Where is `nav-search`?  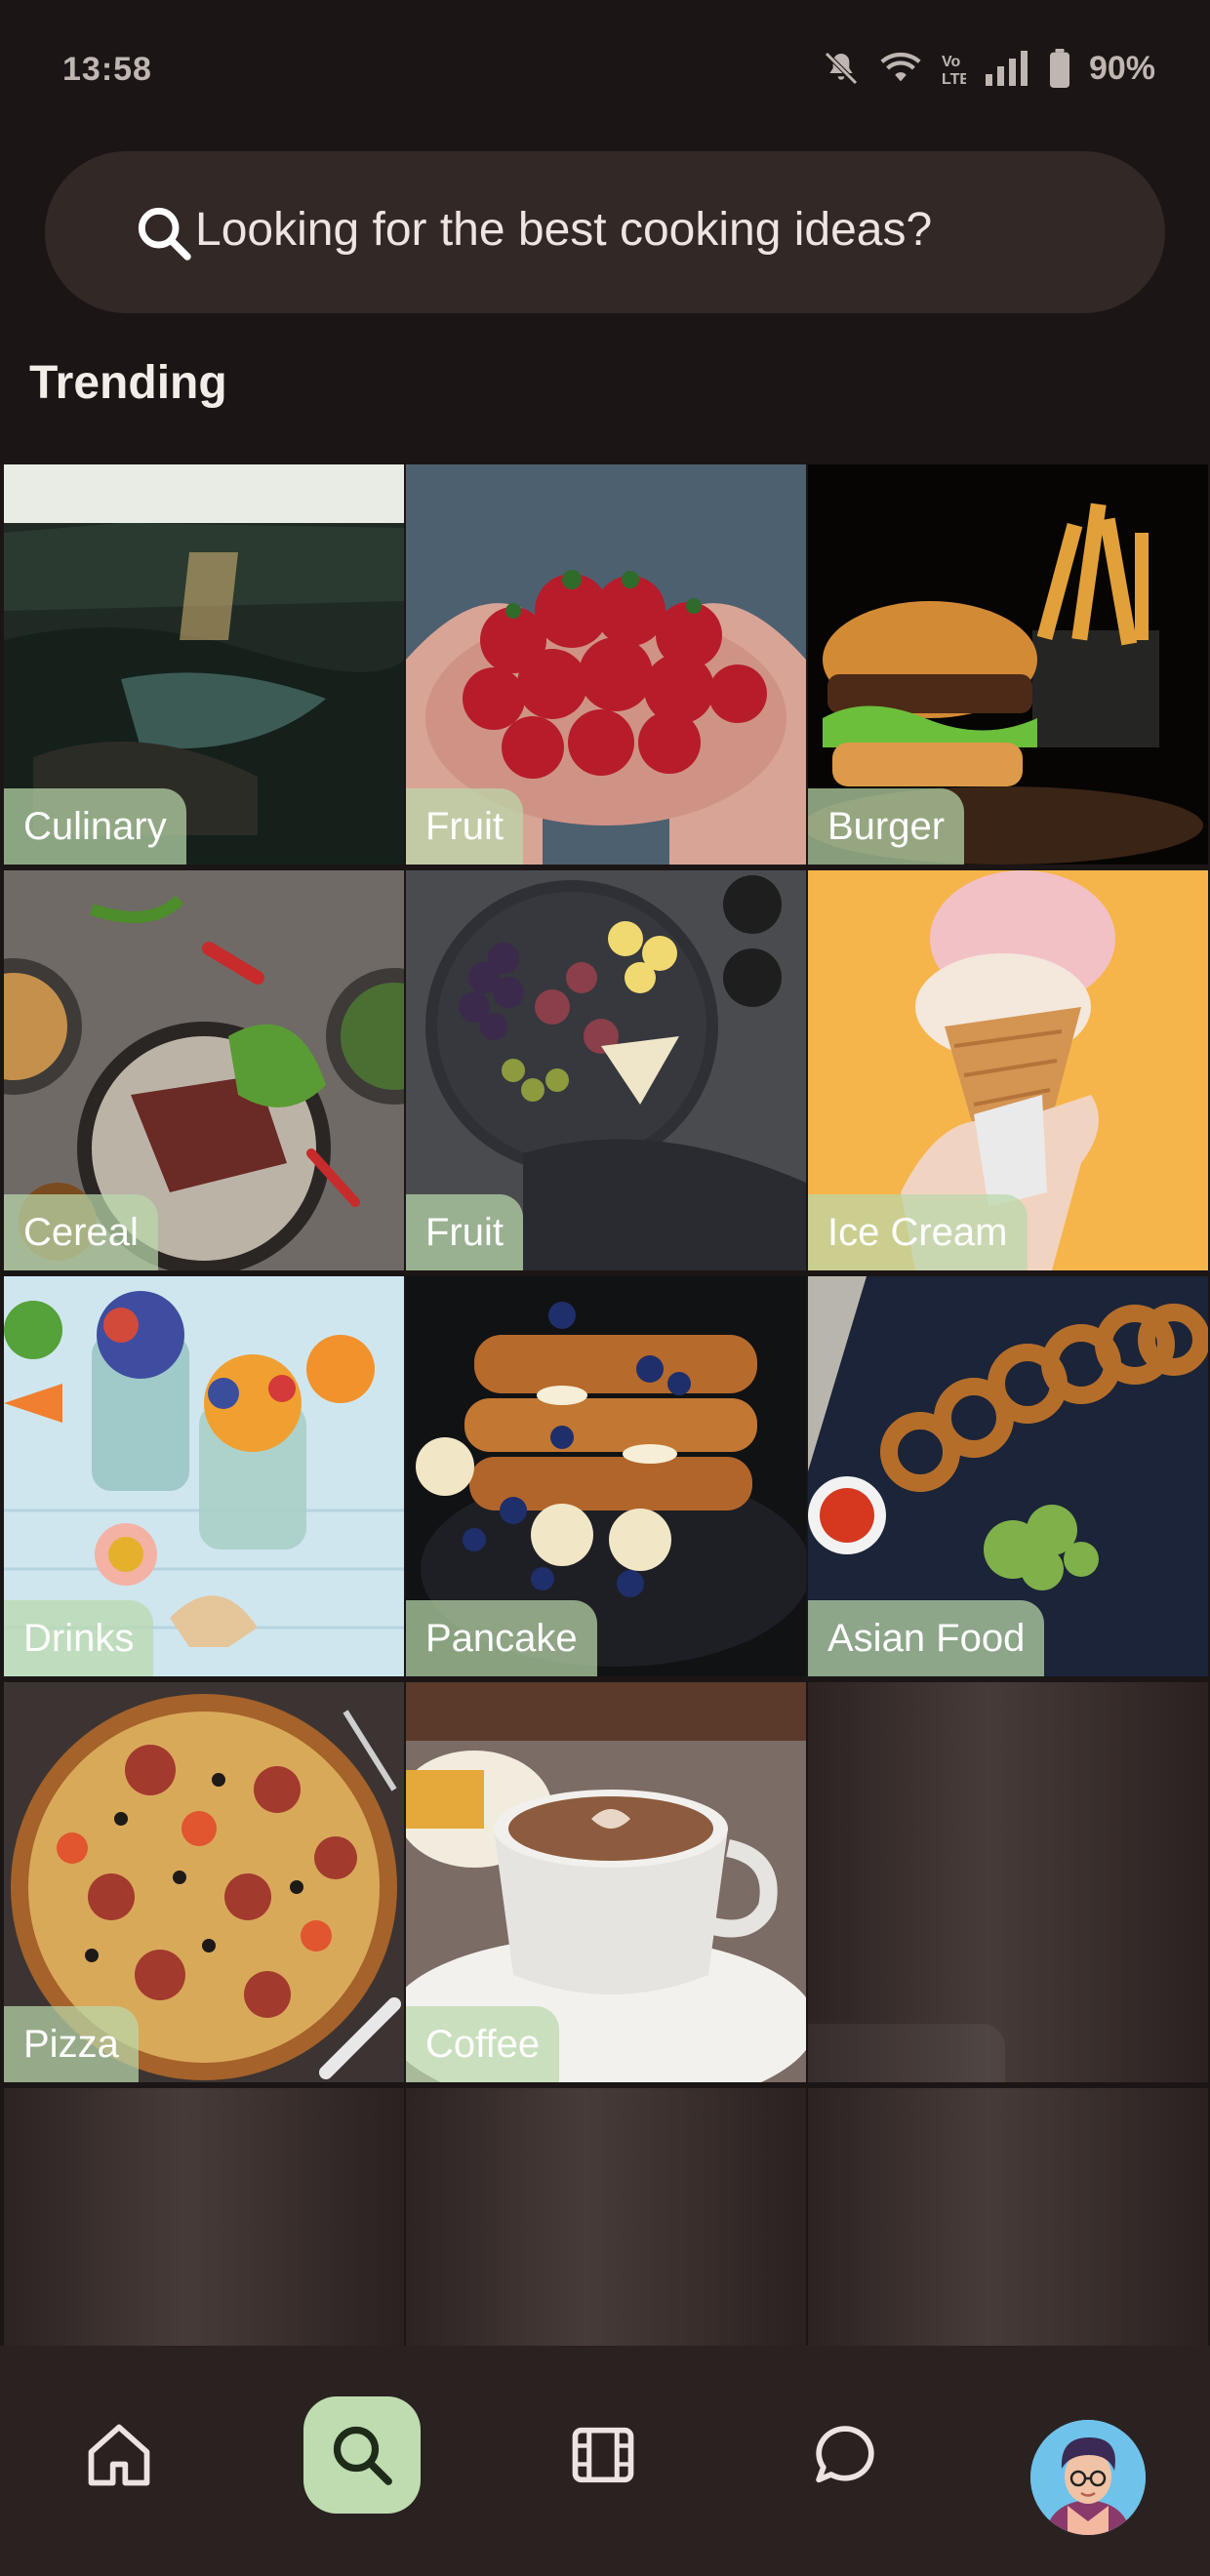
nav-search is located at coordinates (362, 2455).